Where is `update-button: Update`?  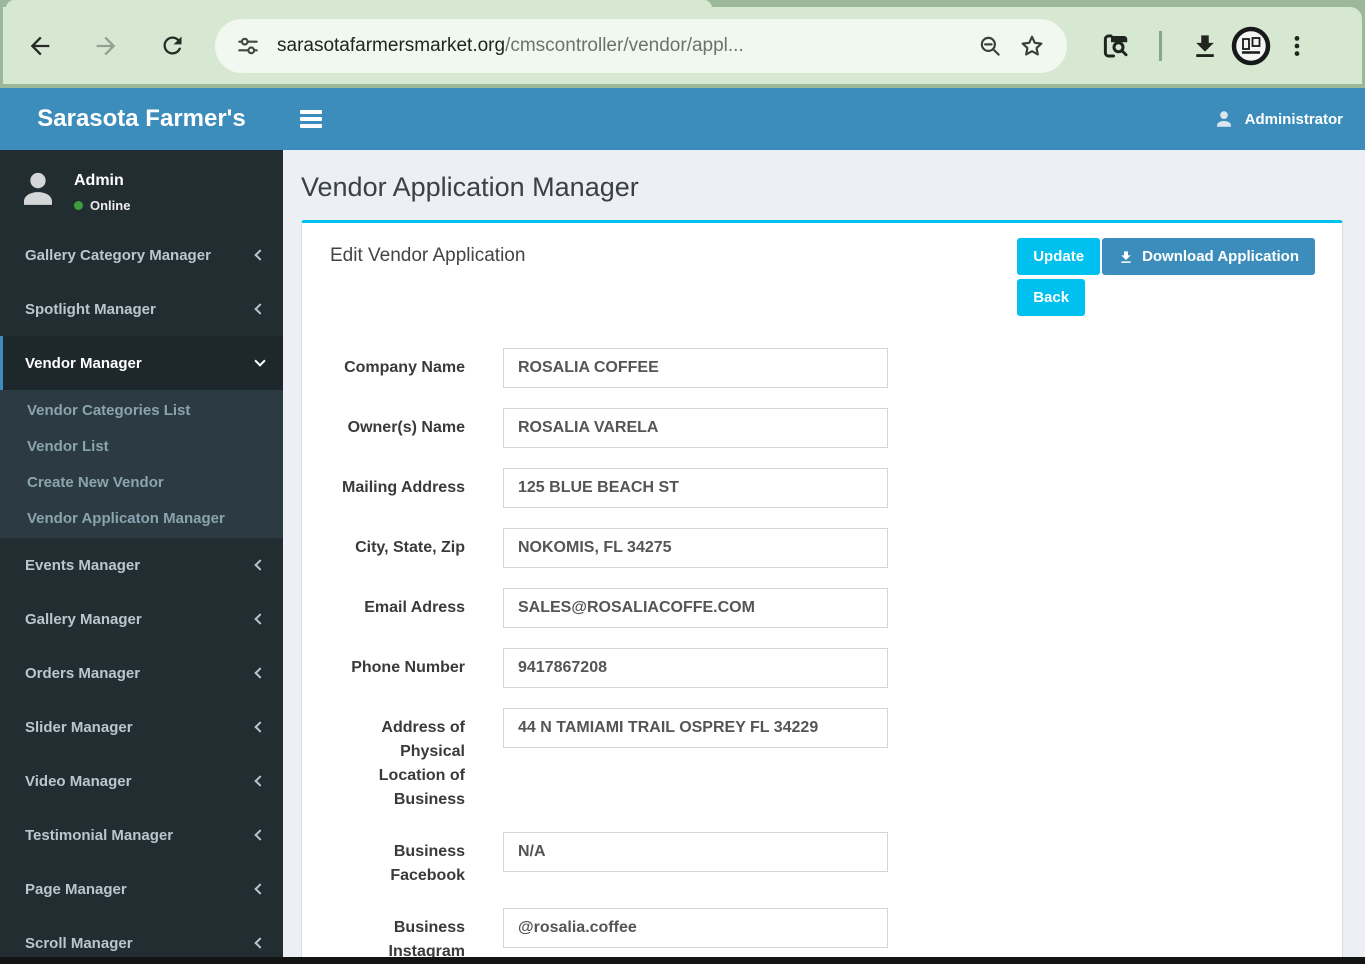
update-button: Update is located at coordinates (1059, 256).